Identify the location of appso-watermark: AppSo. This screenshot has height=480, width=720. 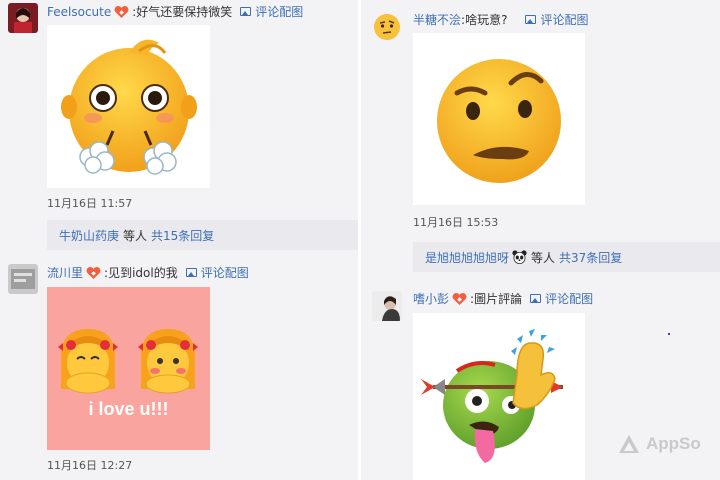
(659, 444).